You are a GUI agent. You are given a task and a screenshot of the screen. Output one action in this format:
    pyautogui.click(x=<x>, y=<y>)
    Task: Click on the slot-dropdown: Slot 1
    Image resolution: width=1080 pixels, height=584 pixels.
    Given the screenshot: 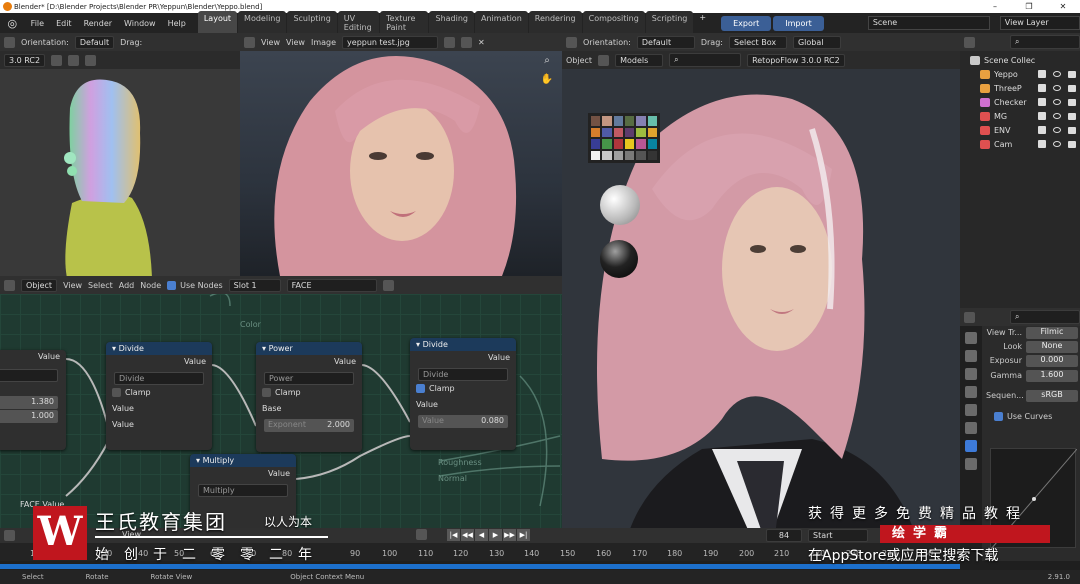 What is the action you would take?
    pyautogui.click(x=254, y=285)
    